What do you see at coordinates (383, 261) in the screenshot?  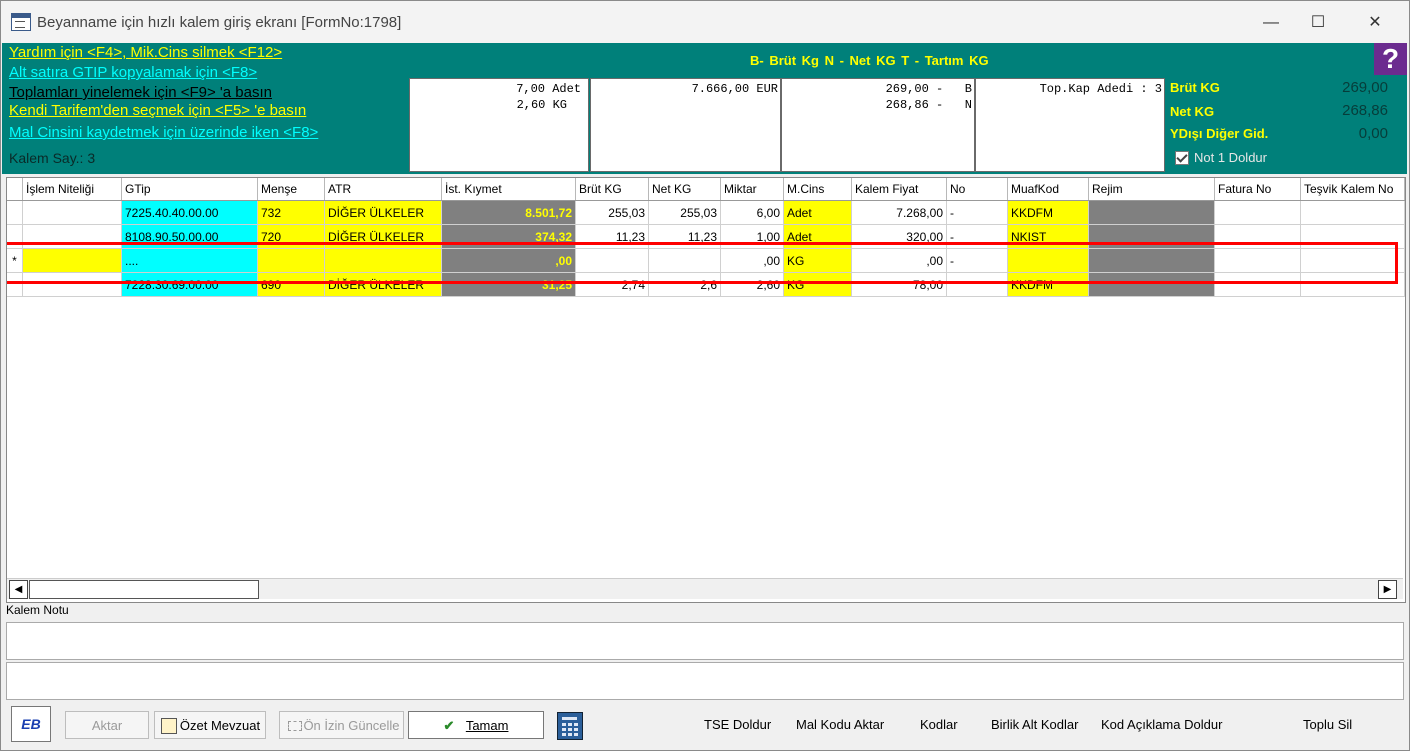 I see `cell-atr` at bounding box center [383, 261].